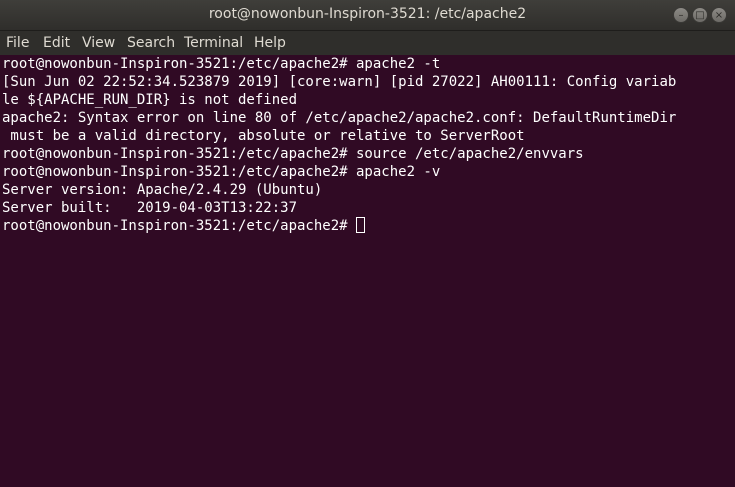  I want to click on terminal-line: le ${APACHE_RUN_DIR} is not defined, so click(150, 100).